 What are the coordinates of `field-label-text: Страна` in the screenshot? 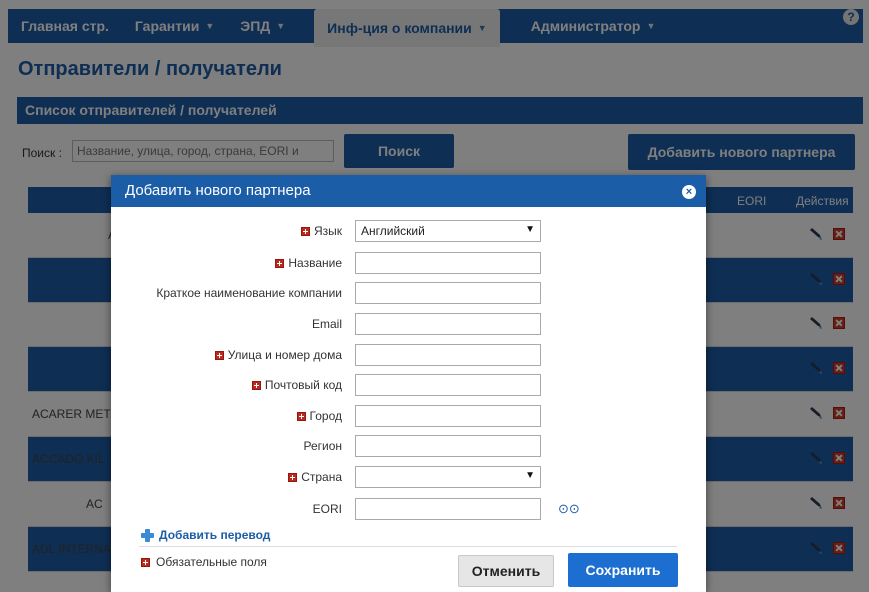 It's located at (321, 477).